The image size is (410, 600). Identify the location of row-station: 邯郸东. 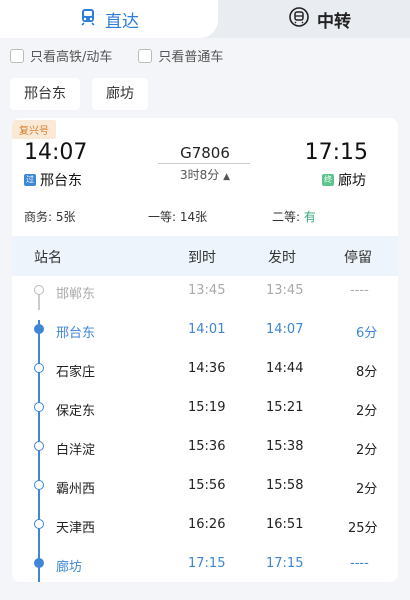
(76, 294).